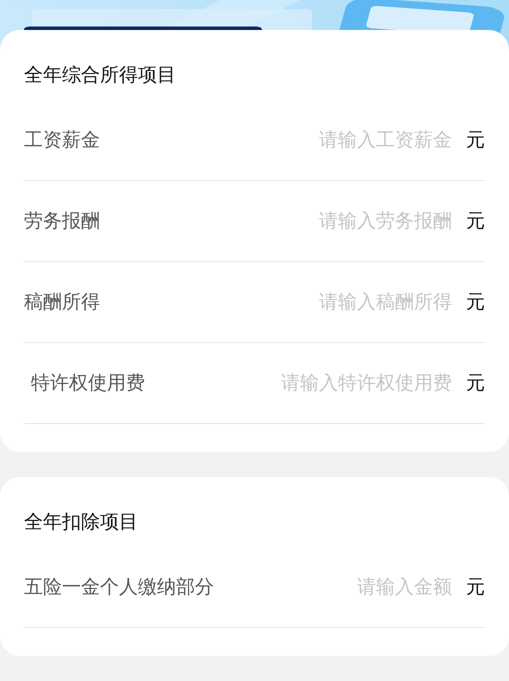 This screenshot has width=509, height=681. I want to click on field-label: 五险一金个人缴纳部分, so click(119, 587).